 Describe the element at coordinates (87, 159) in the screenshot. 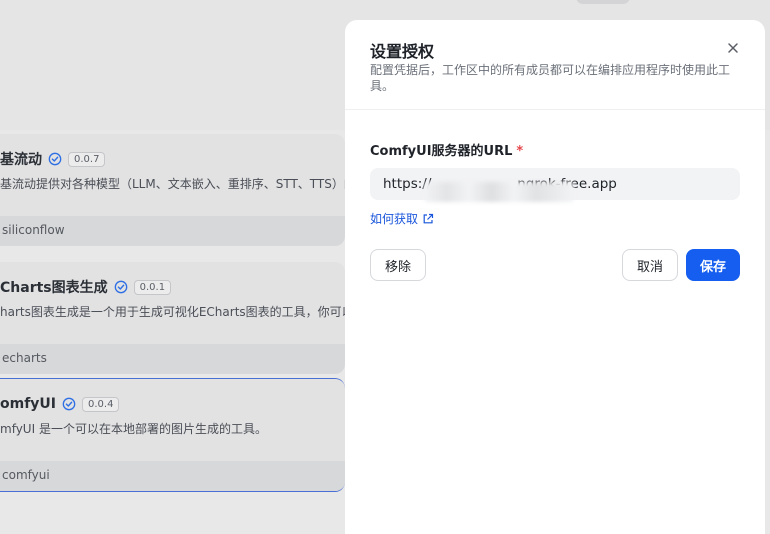

I see `version-badge: 0.0.7` at that location.